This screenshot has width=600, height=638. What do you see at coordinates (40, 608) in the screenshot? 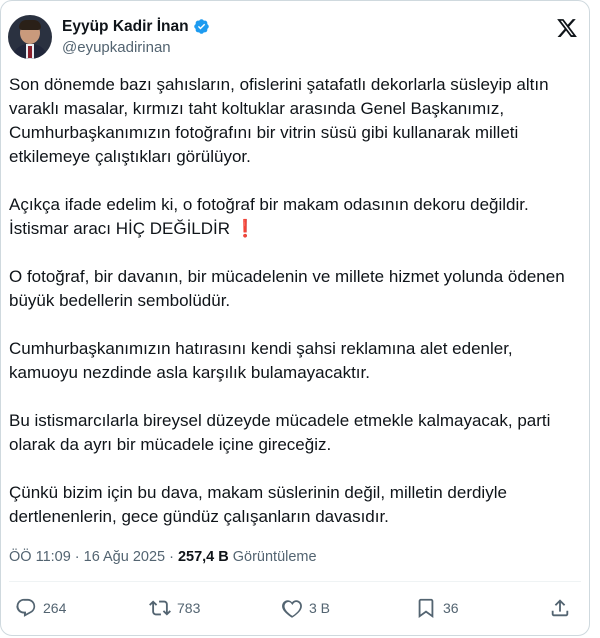
I see `reply-button: 264` at bounding box center [40, 608].